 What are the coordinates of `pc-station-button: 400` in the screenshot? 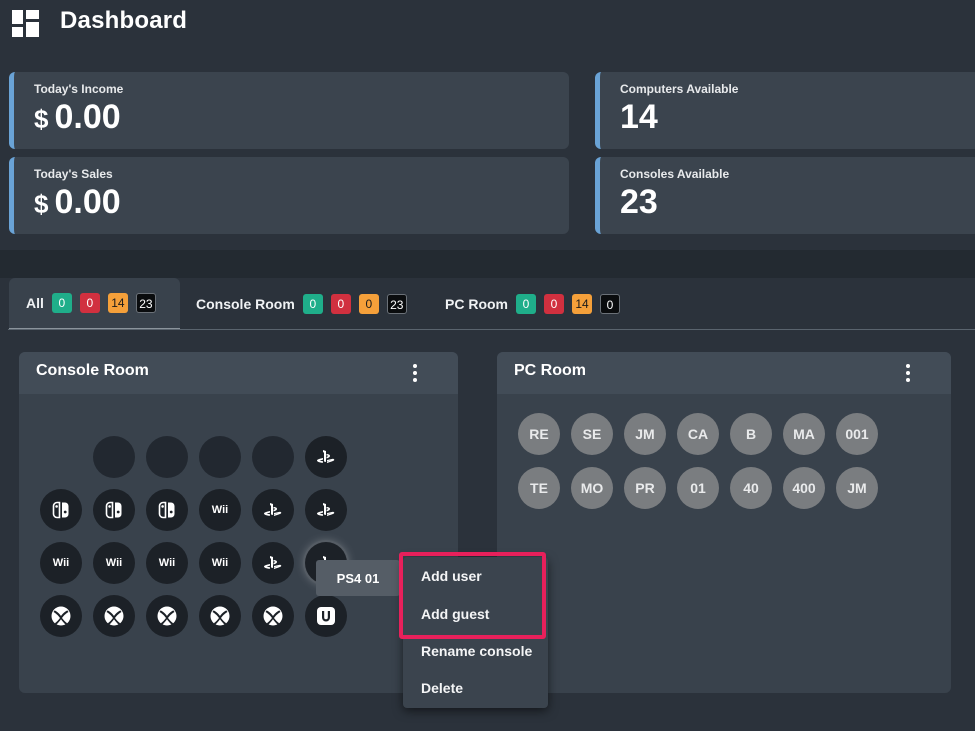 It's located at (804, 488).